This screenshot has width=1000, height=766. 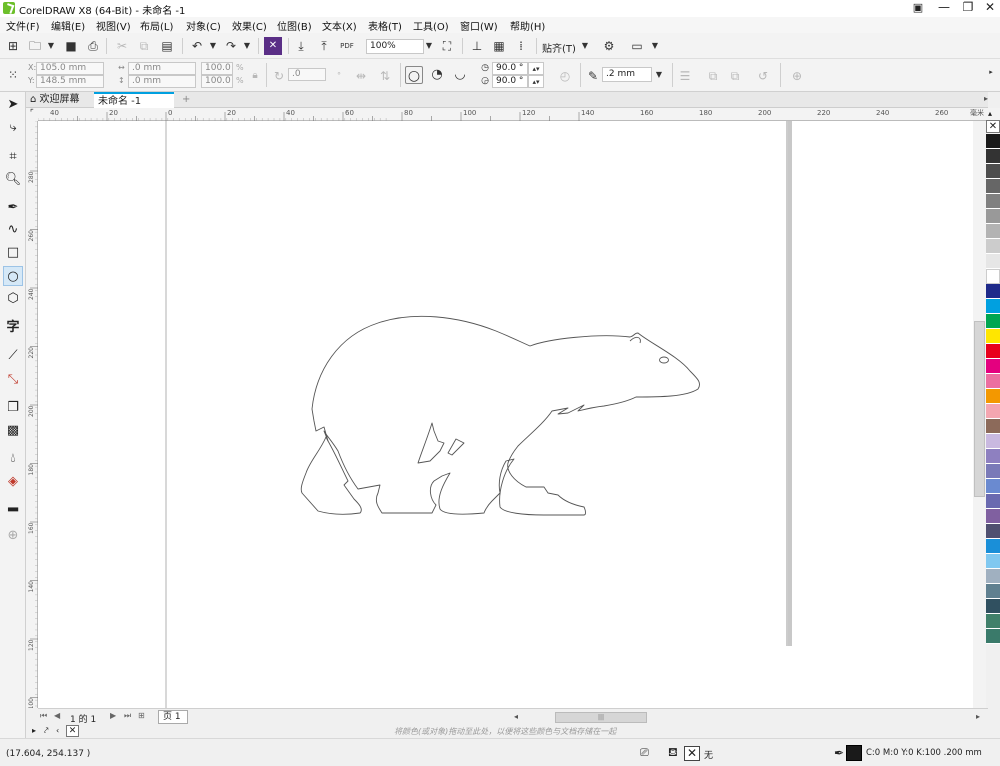 What do you see at coordinates (301, 46) in the screenshot?
I see `import-icon: ⤓` at bounding box center [301, 46].